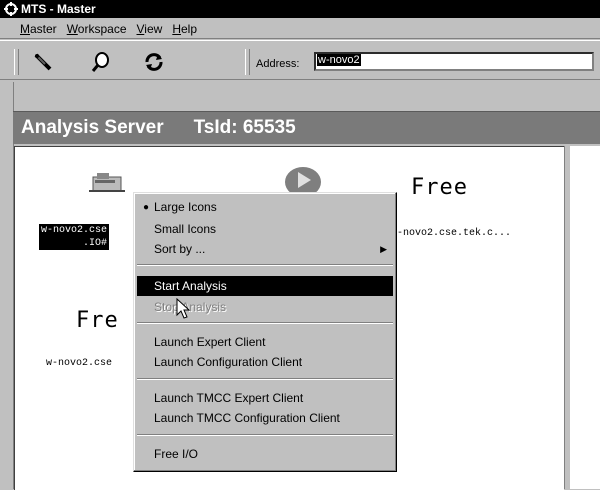 The image size is (600, 490). I want to click on menu-workspace: Workspace, so click(97, 29).